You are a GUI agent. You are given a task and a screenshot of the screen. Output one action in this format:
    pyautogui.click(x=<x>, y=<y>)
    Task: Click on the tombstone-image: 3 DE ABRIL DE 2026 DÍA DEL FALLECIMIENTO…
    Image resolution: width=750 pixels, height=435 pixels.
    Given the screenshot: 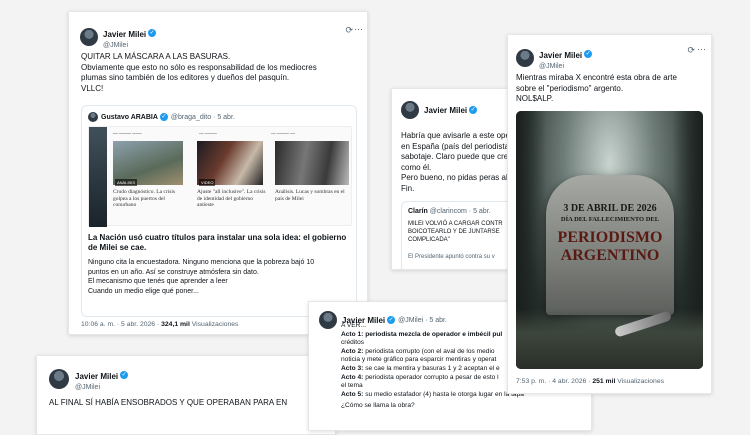 What is the action you would take?
    pyautogui.click(x=609, y=240)
    